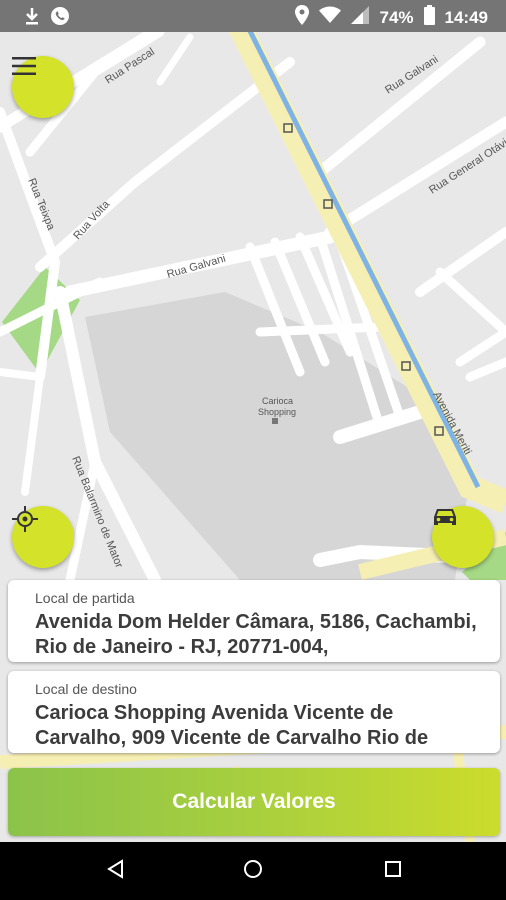 The width and height of the screenshot is (506, 900). Describe the element at coordinates (86, 689) in the screenshot. I see `destination-label: Local de destino` at that location.